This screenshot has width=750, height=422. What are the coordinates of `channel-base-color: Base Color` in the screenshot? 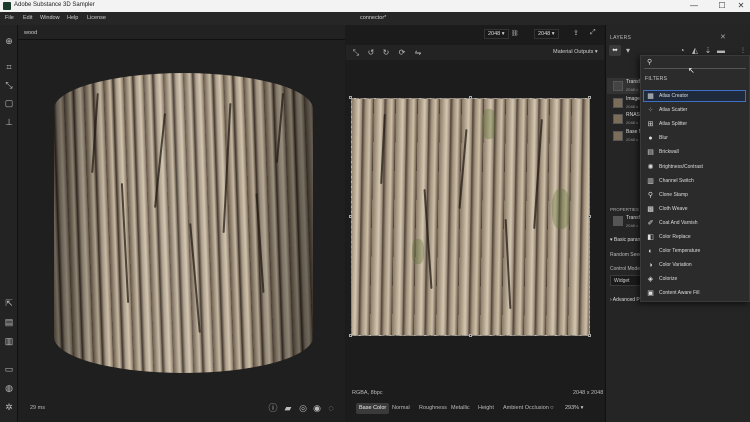 It's located at (373, 408).